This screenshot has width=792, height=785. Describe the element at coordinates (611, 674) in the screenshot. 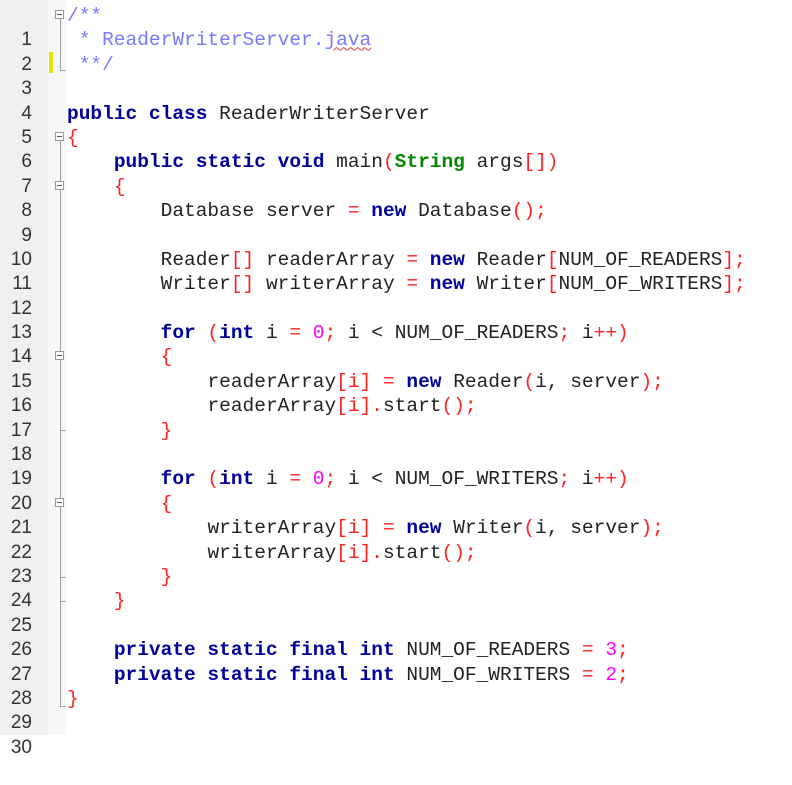

I see `number: 2` at that location.